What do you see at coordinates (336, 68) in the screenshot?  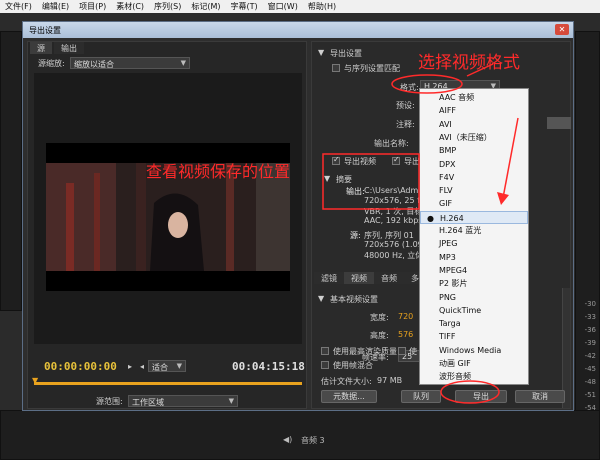 I see `match-sequence-checkbox` at bounding box center [336, 68].